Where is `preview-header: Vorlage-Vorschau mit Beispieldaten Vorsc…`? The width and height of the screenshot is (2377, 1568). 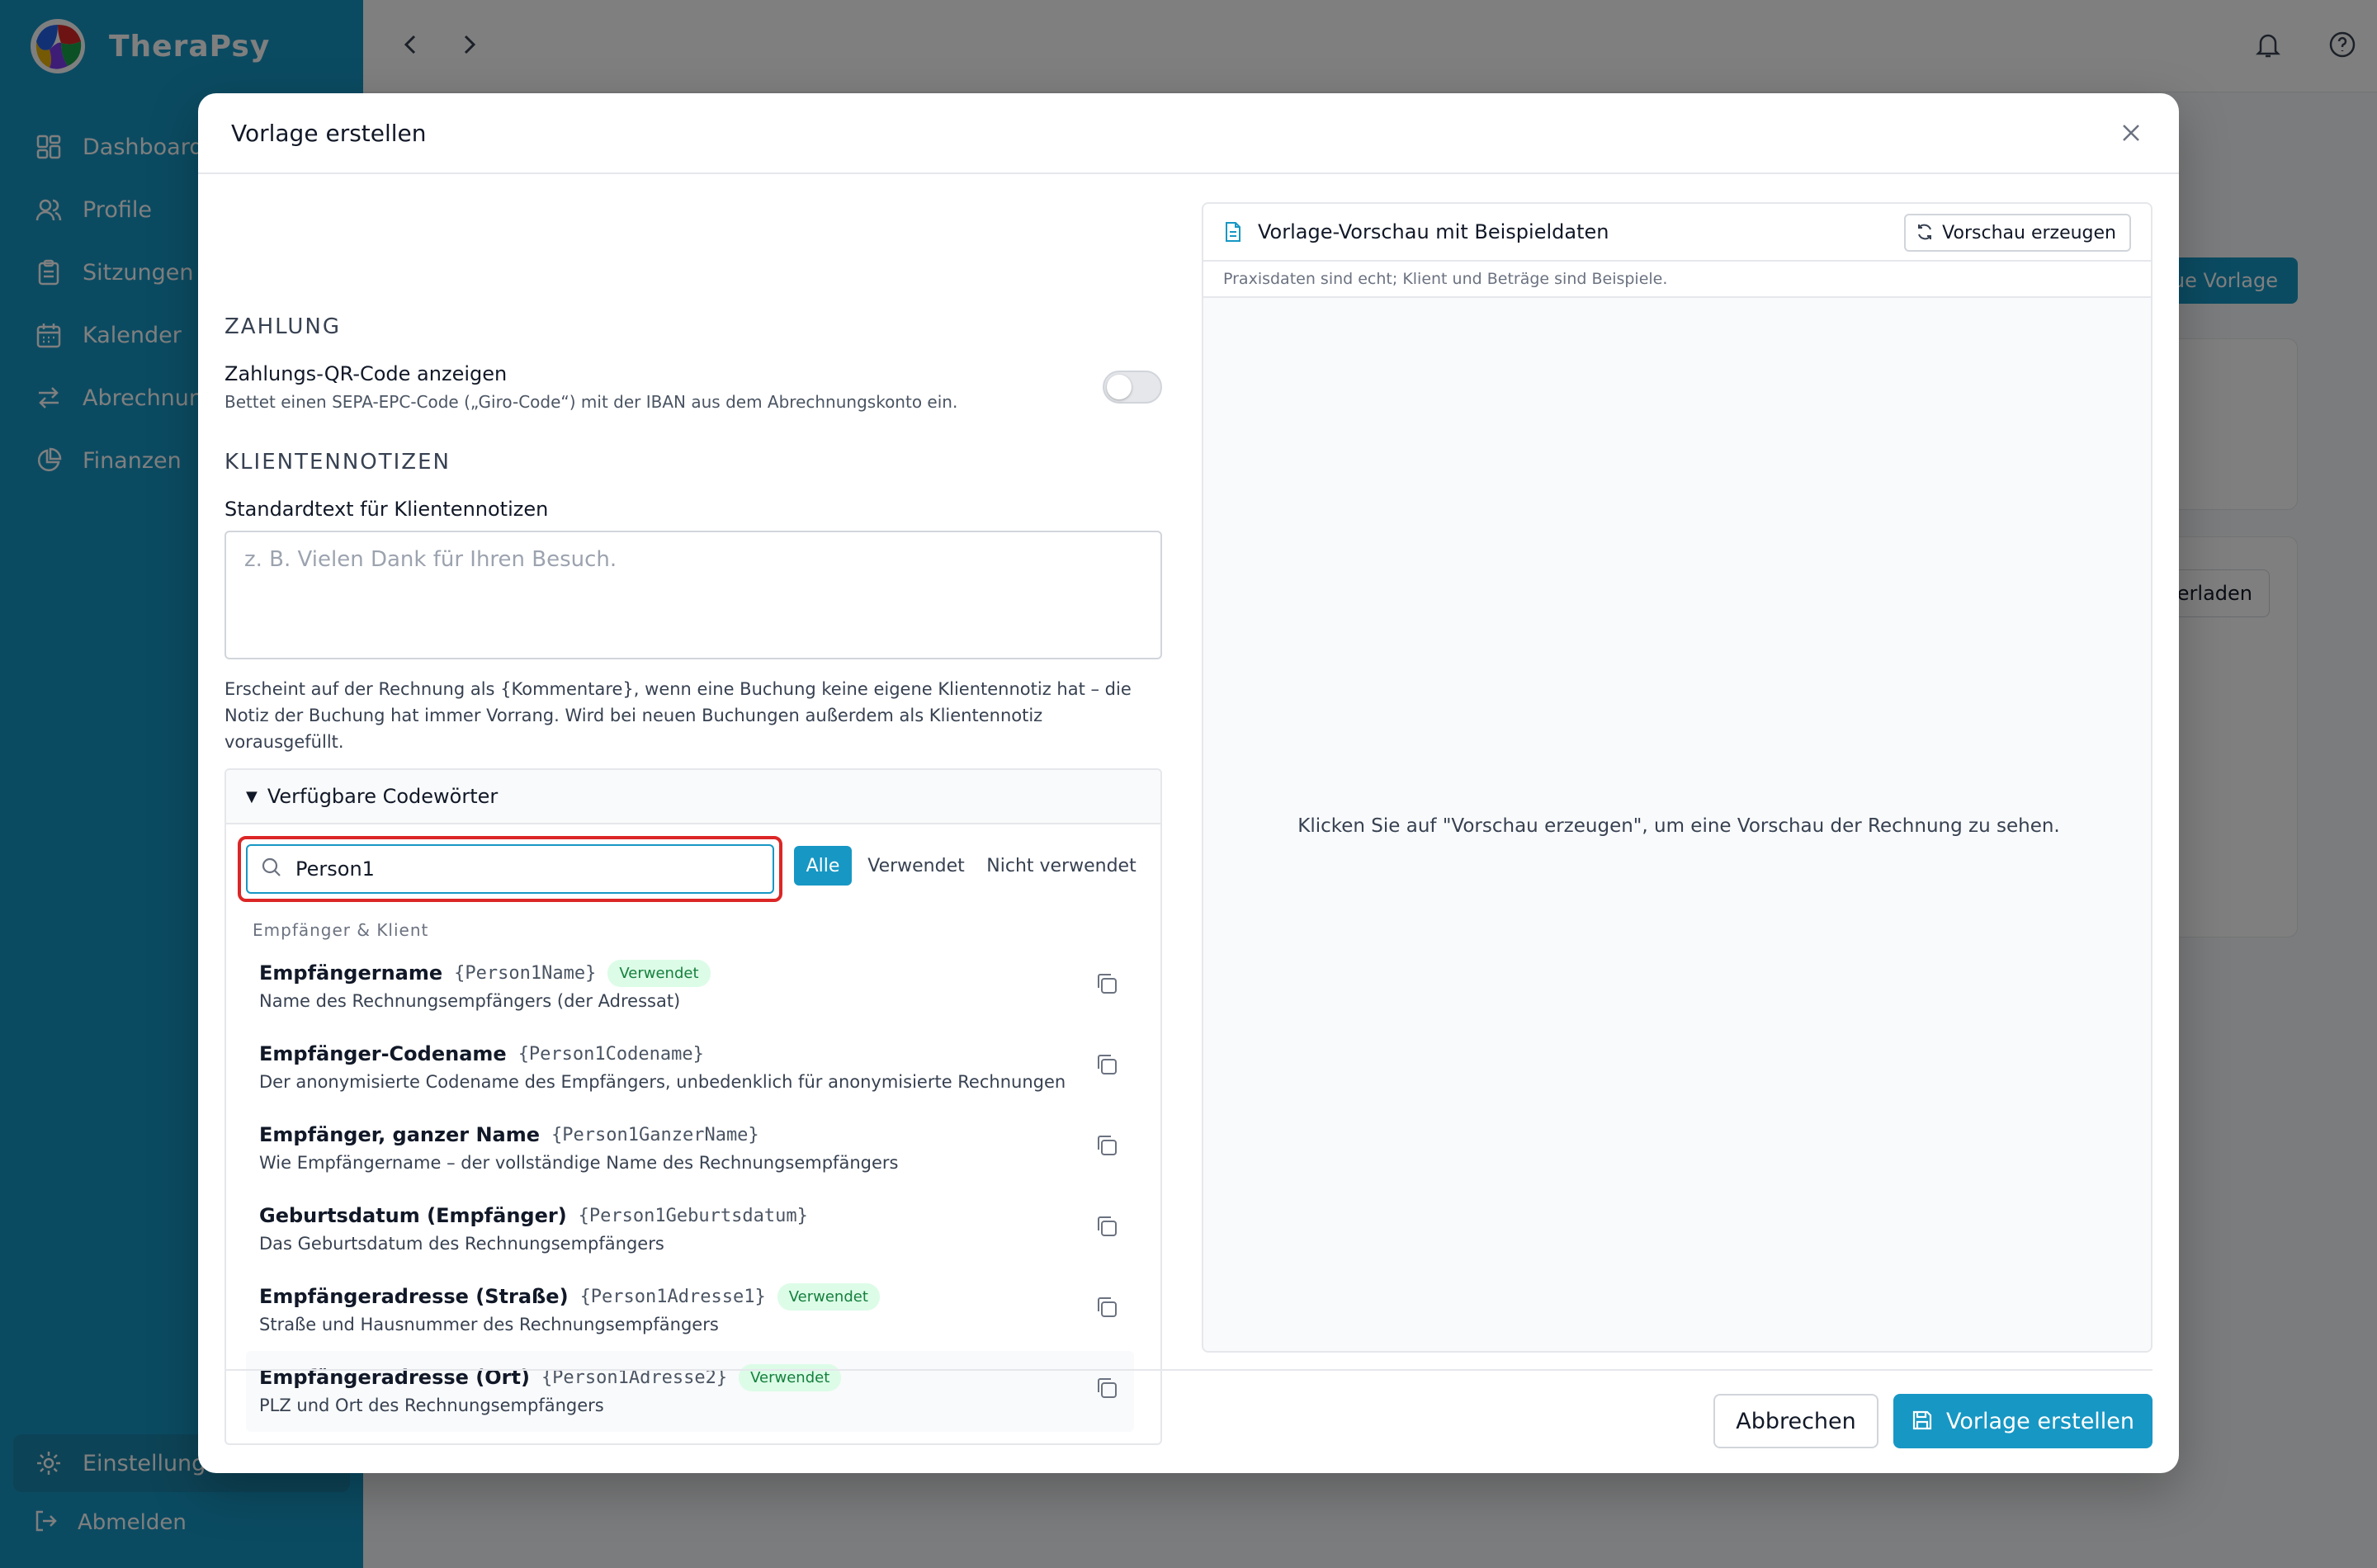
preview-header: Vorlage-Vorschau mit Beispieldaten Vorsc… is located at coordinates (1677, 233).